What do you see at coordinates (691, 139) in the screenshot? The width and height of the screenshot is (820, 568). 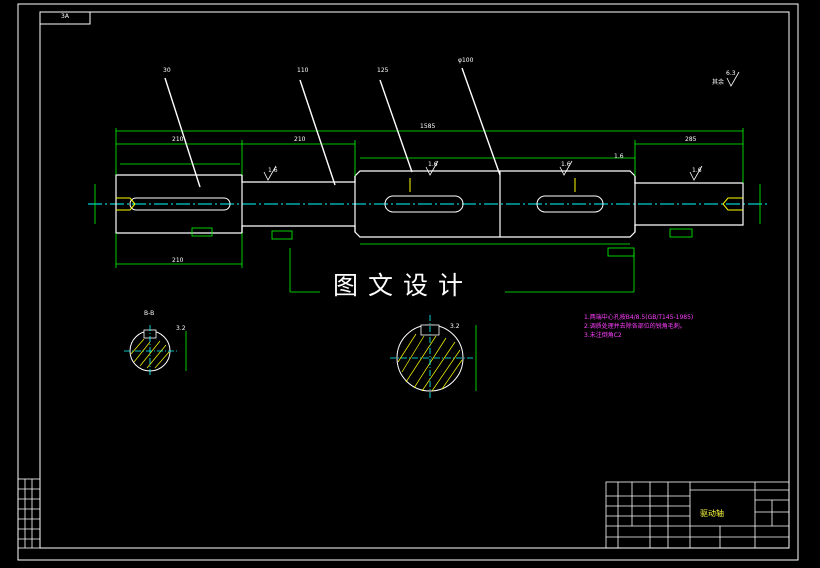 I see `len-right: 285` at bounding box center [691, 139].